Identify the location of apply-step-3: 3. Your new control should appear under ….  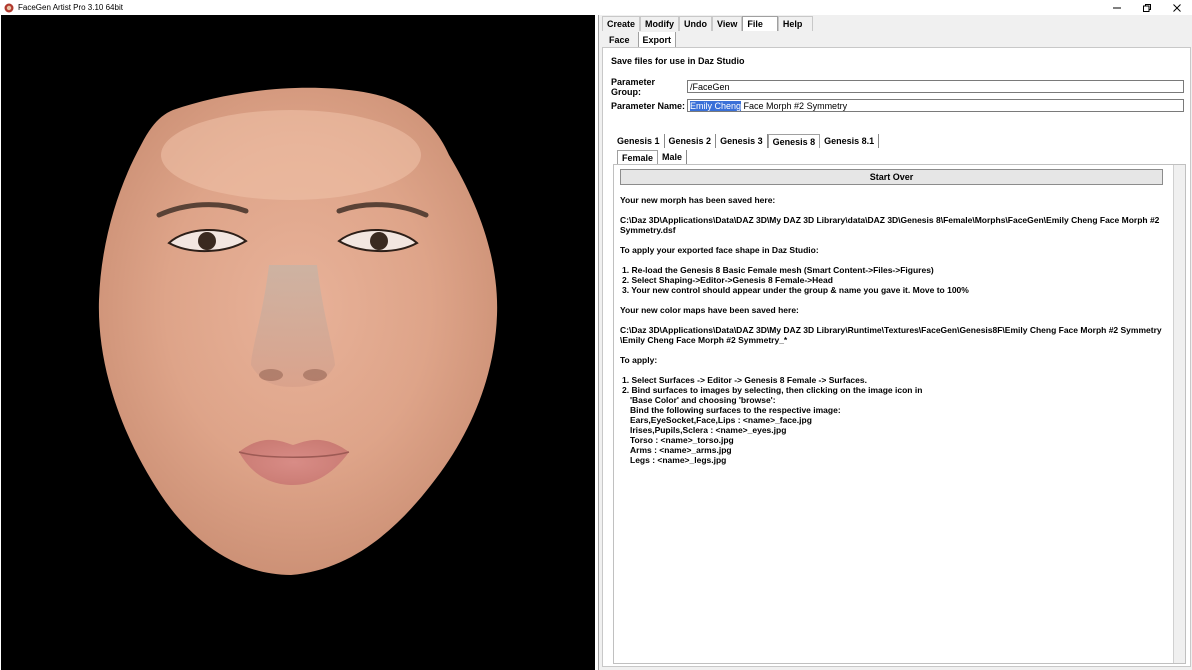
(795, 290).